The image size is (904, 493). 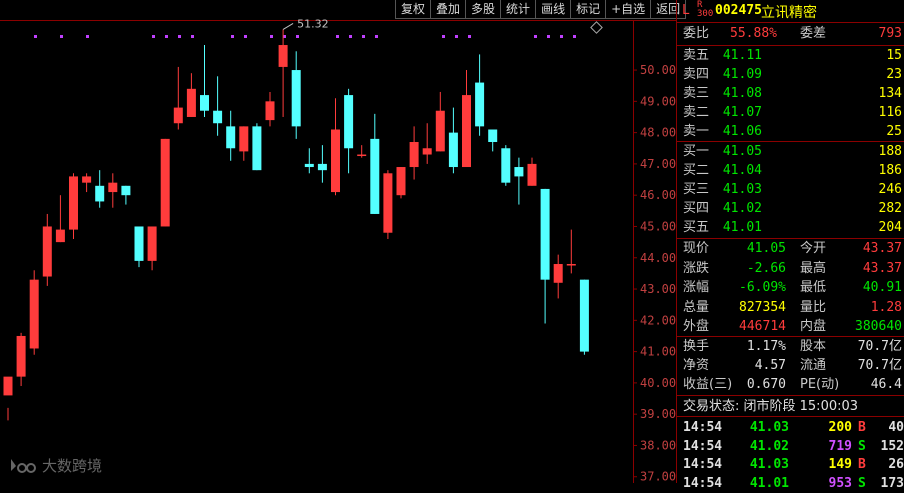 What do you see at coordinates (790, 406) in the screenshot?
I see `trade-status-row: 交易状态: 闭市阶段 15:00:03` at bounding box center [790, 406].